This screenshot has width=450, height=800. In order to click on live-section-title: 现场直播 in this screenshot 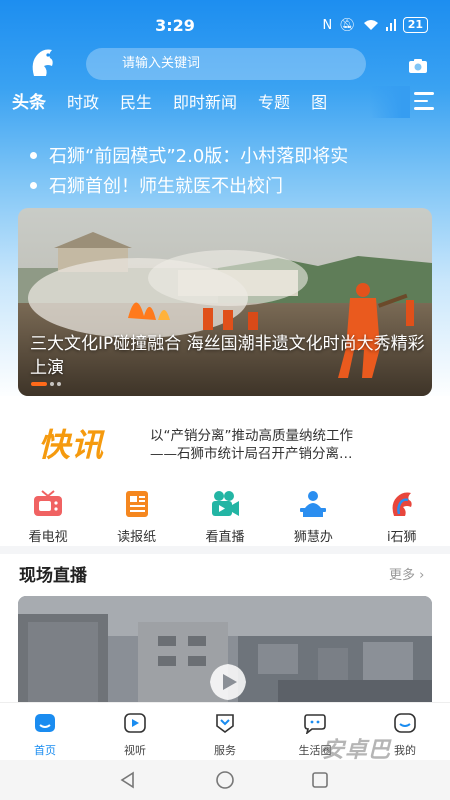, I will do `click(53, 576)`.